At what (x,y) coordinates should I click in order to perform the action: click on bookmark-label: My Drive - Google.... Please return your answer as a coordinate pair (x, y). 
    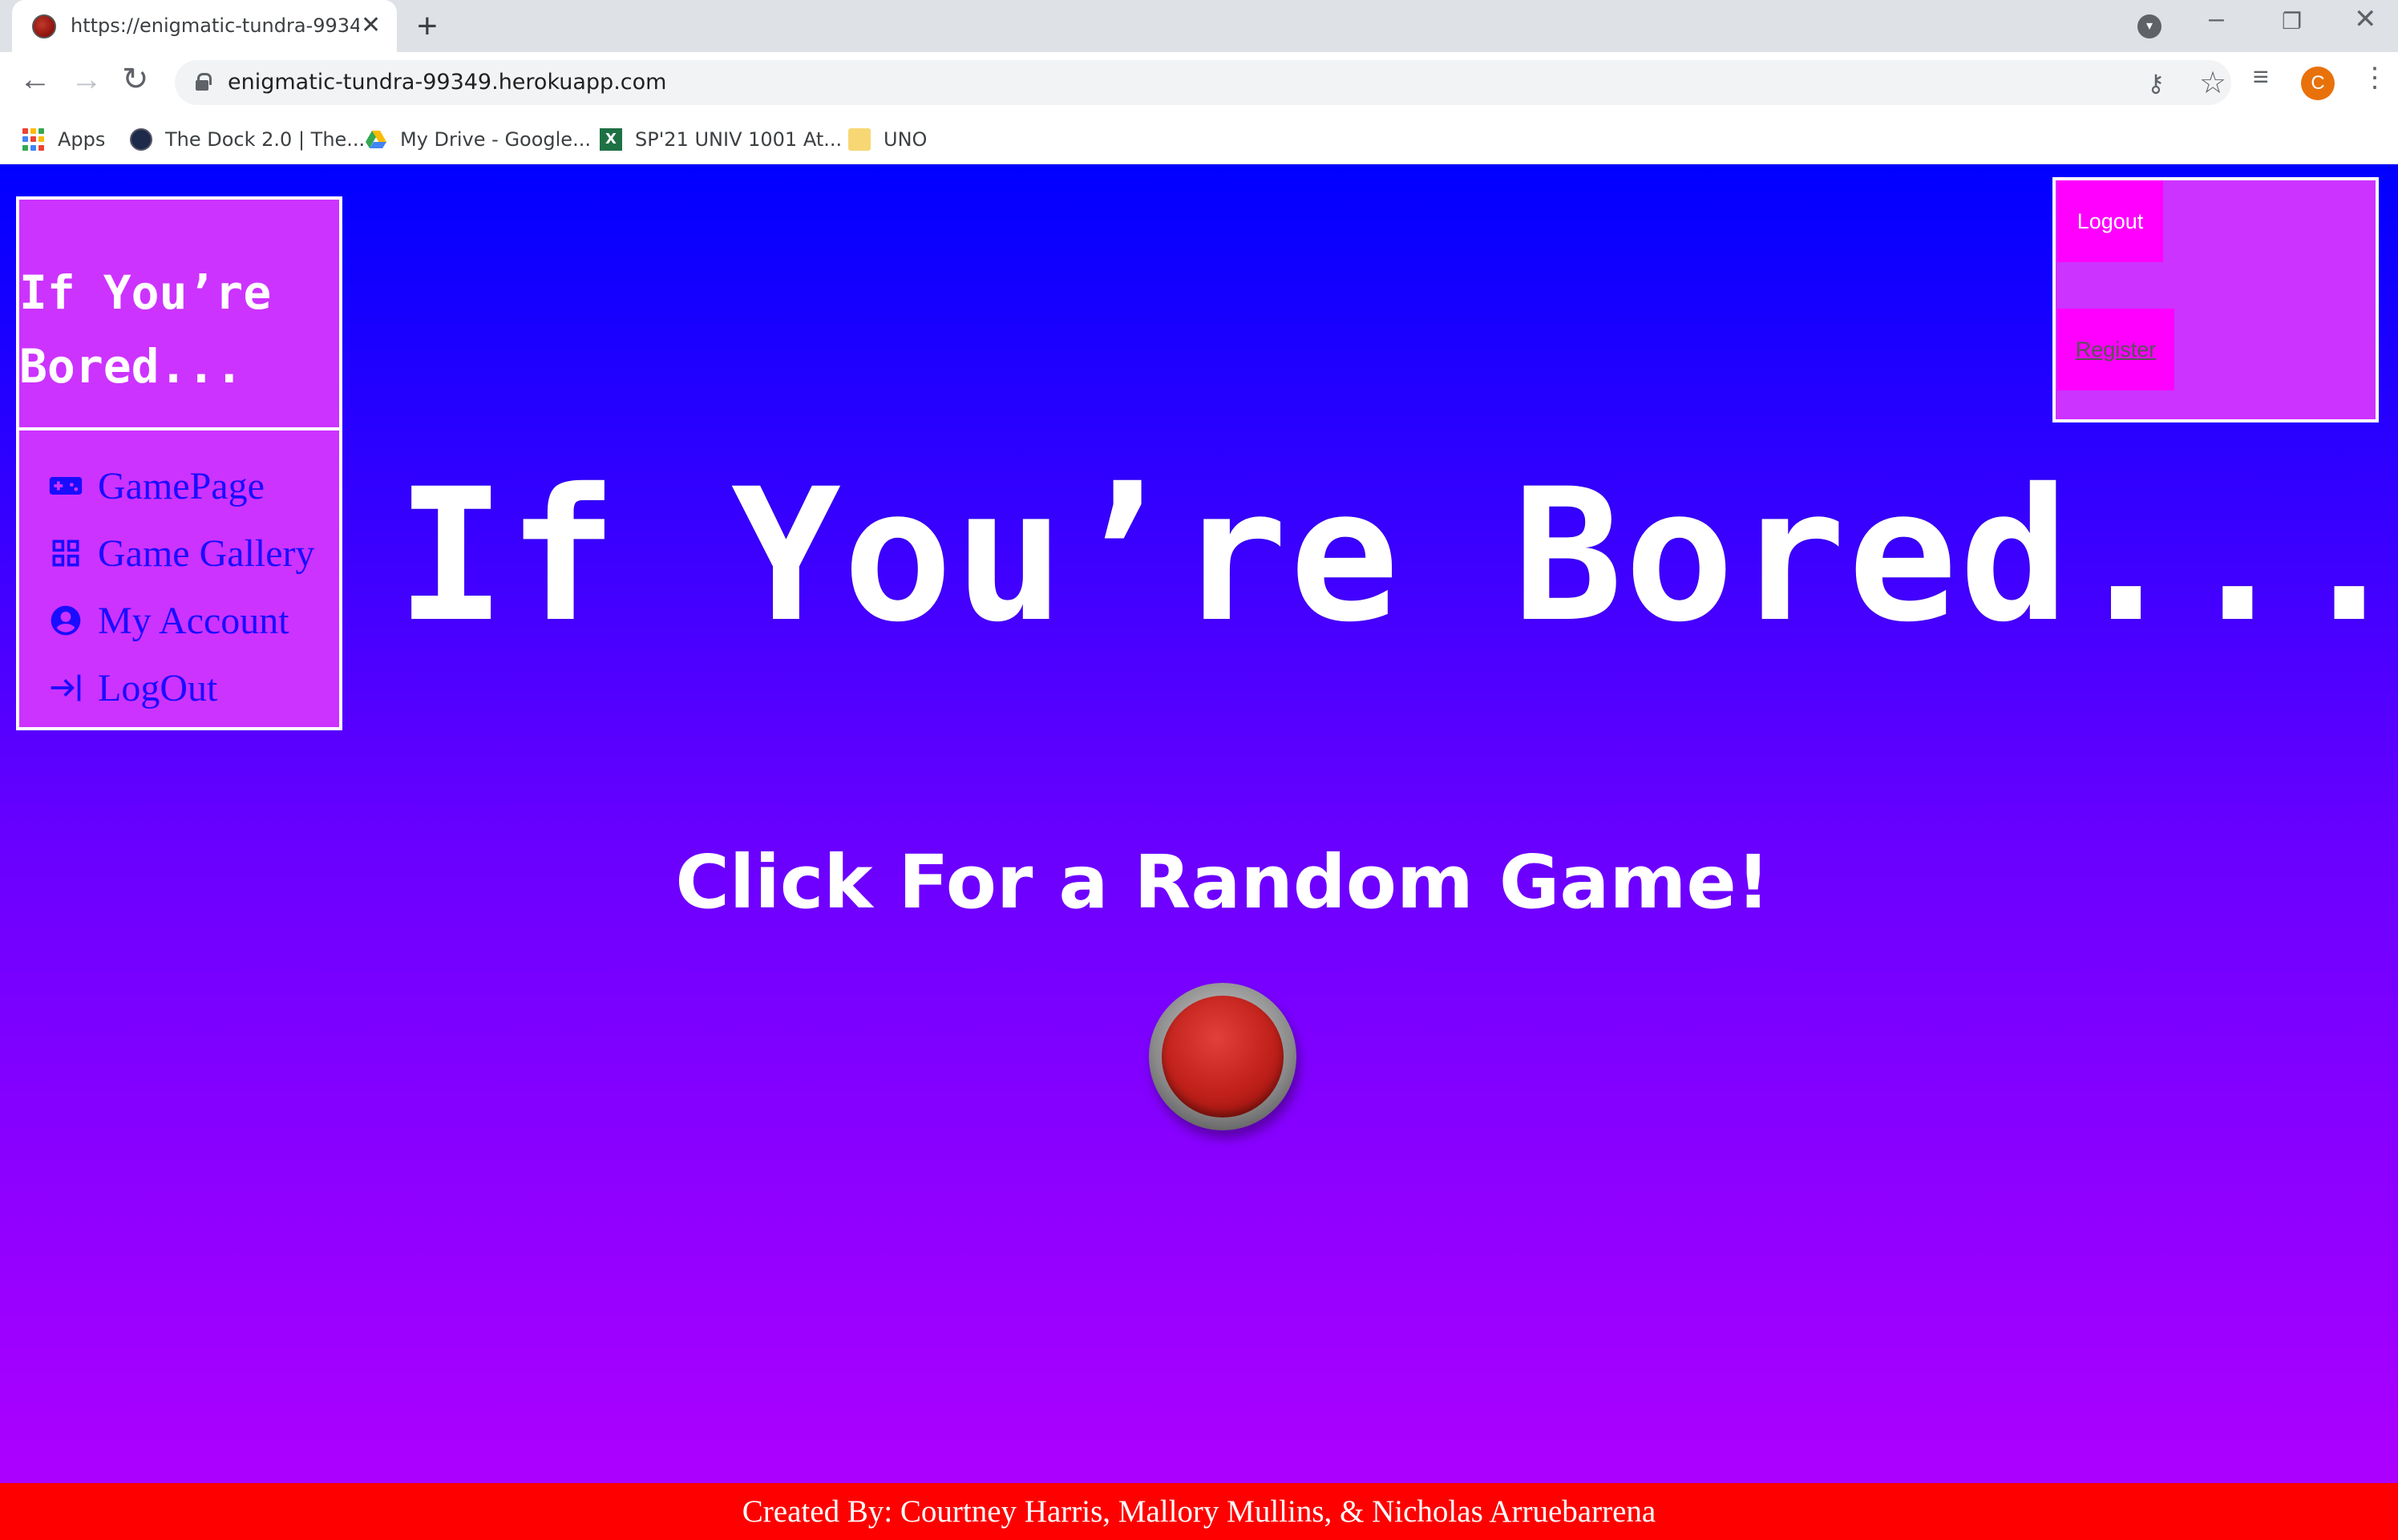
    Looking at the image, I should click on (496, 140).